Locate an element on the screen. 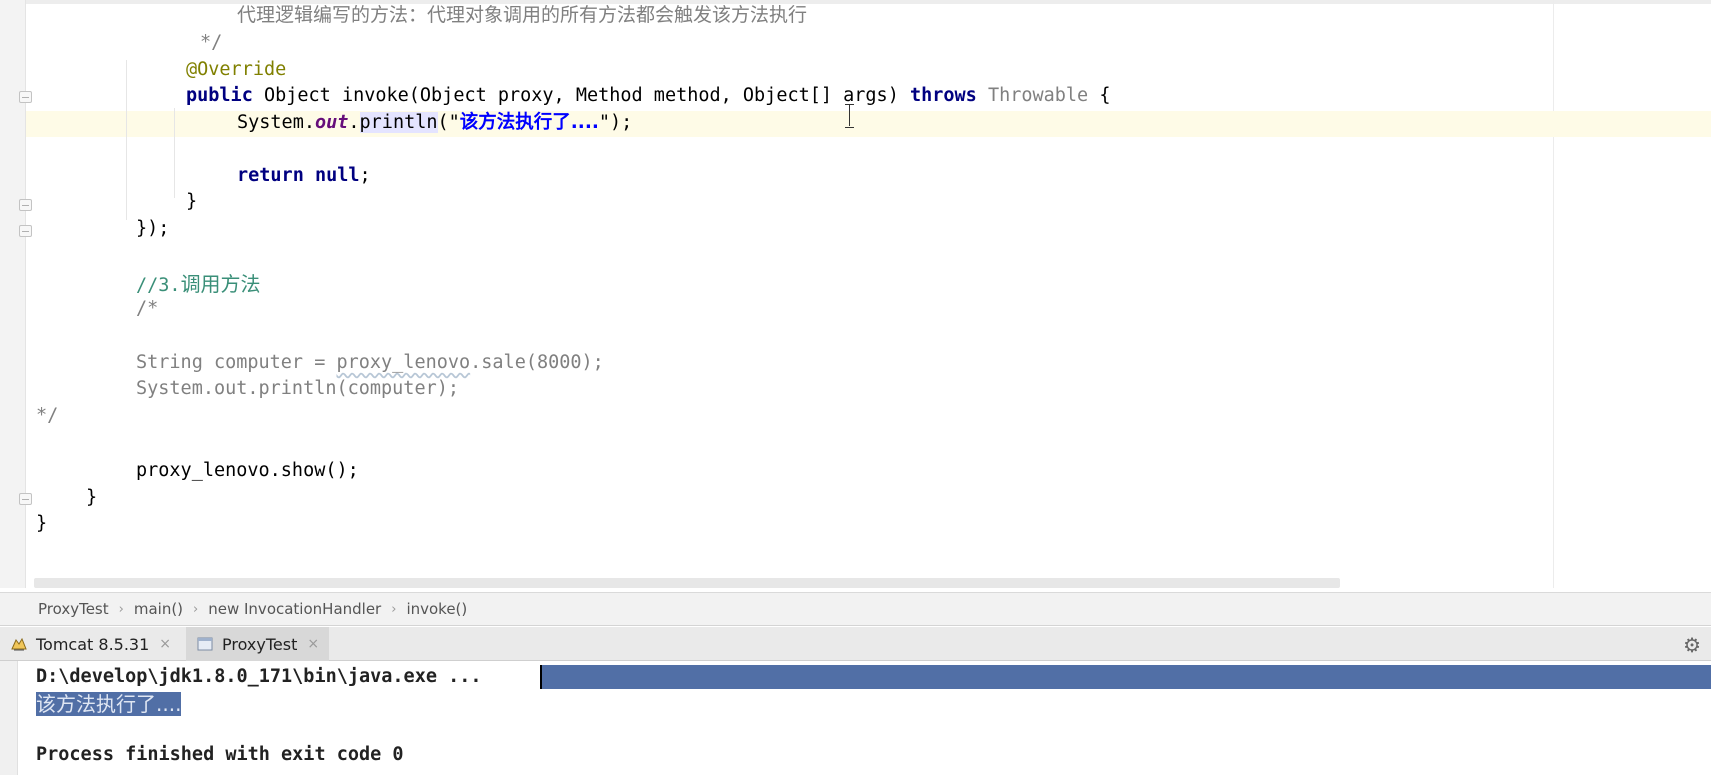 The width and height of the screenshot is (1711, 775). tab-proxytest: ProxyTest × is located at coordinates (258, 644).